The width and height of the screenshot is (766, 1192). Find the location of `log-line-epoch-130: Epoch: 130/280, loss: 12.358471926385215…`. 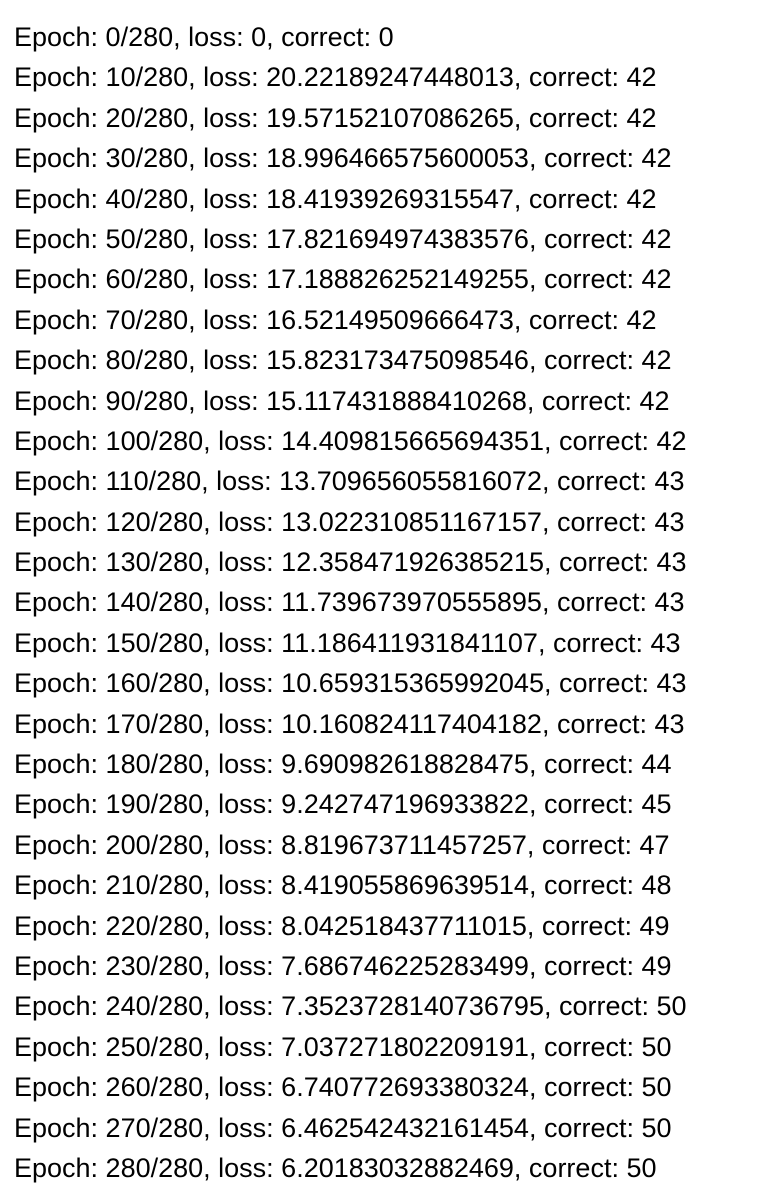

log-line-epoch-130: Epoch: 130/280, loss: 12.358471926385215… is located at coordinates (350, 562).